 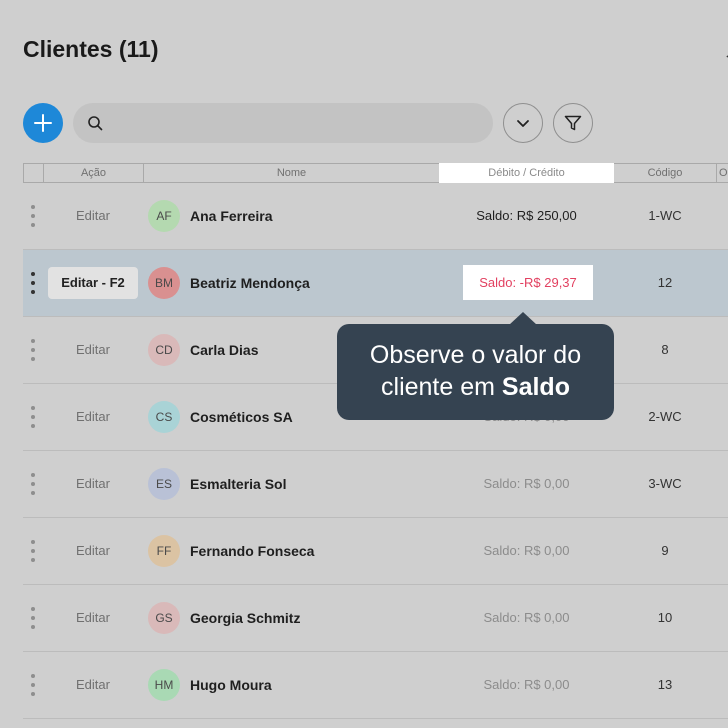 I want to click on column-header-debito-credito: Débito / Crédito, so click(x=526, y=173).